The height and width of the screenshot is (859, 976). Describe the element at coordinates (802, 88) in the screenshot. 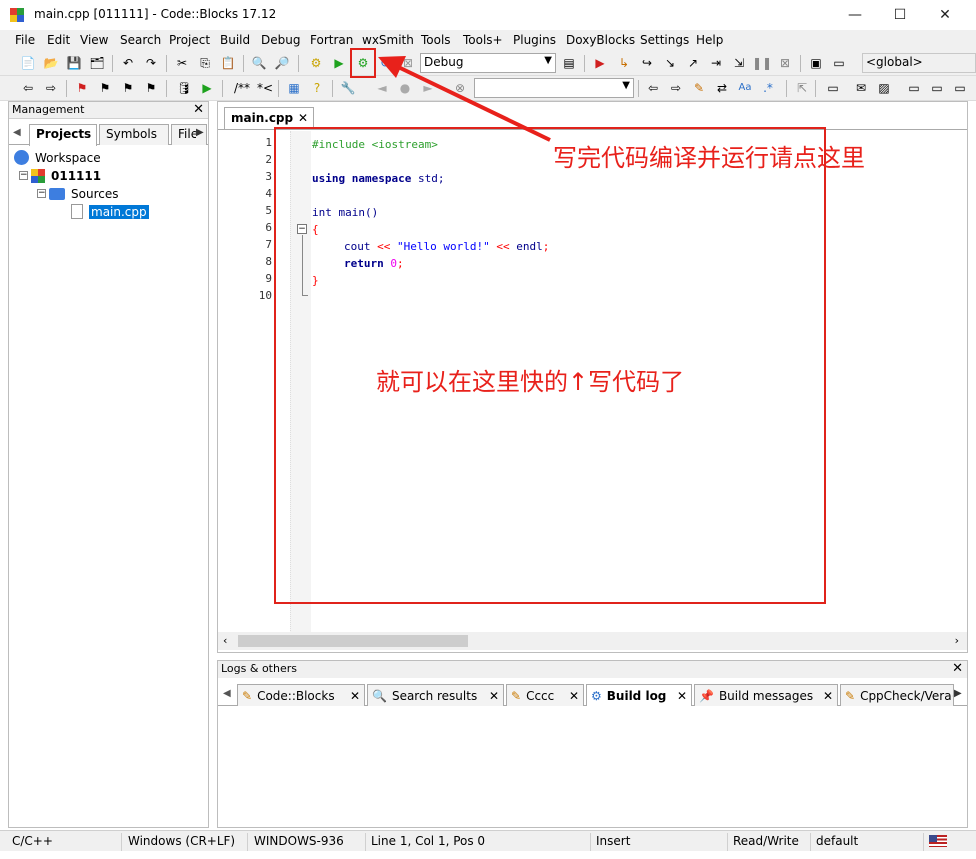

I see `select-pointer-icon: ⇱` at that location.